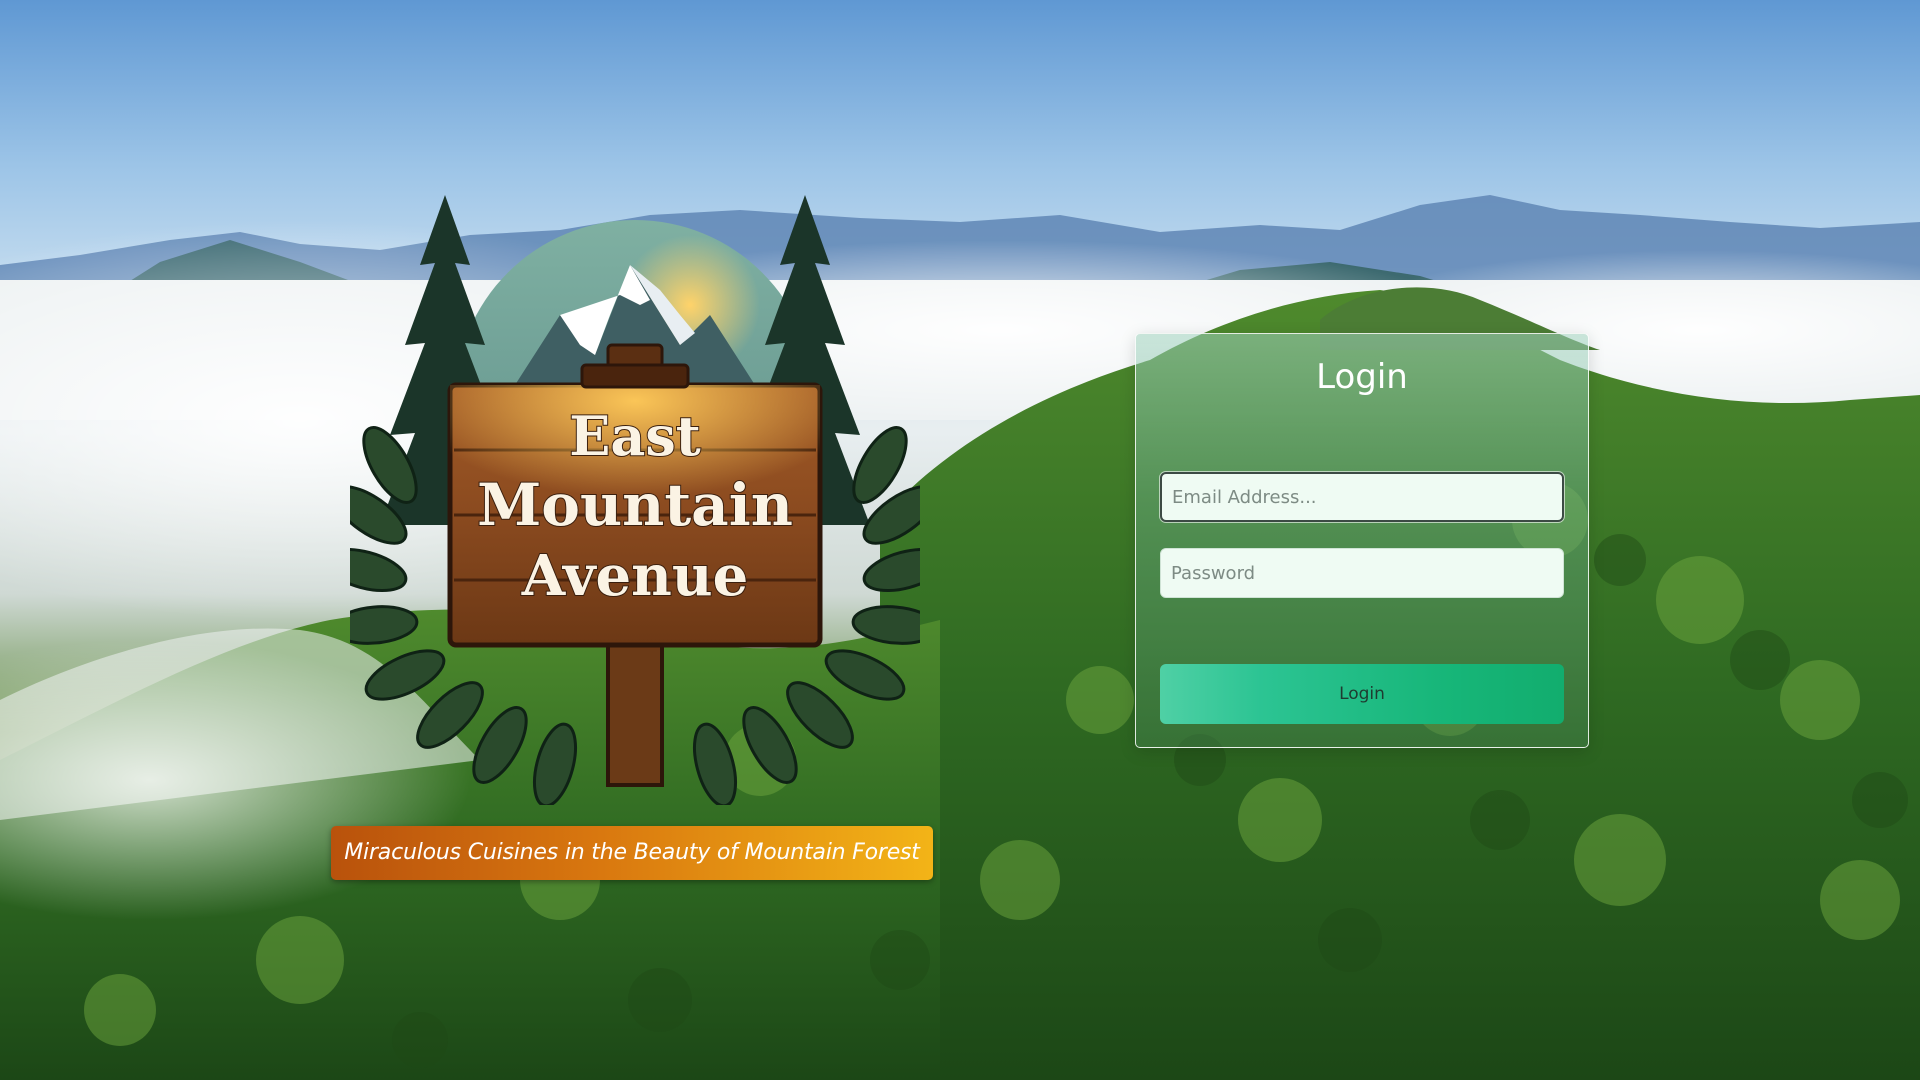 The image size is (1920, 1080). Describe the element at coordinates (1362, 540) in the screenshot. I see `login-form: Login Login` at that location.